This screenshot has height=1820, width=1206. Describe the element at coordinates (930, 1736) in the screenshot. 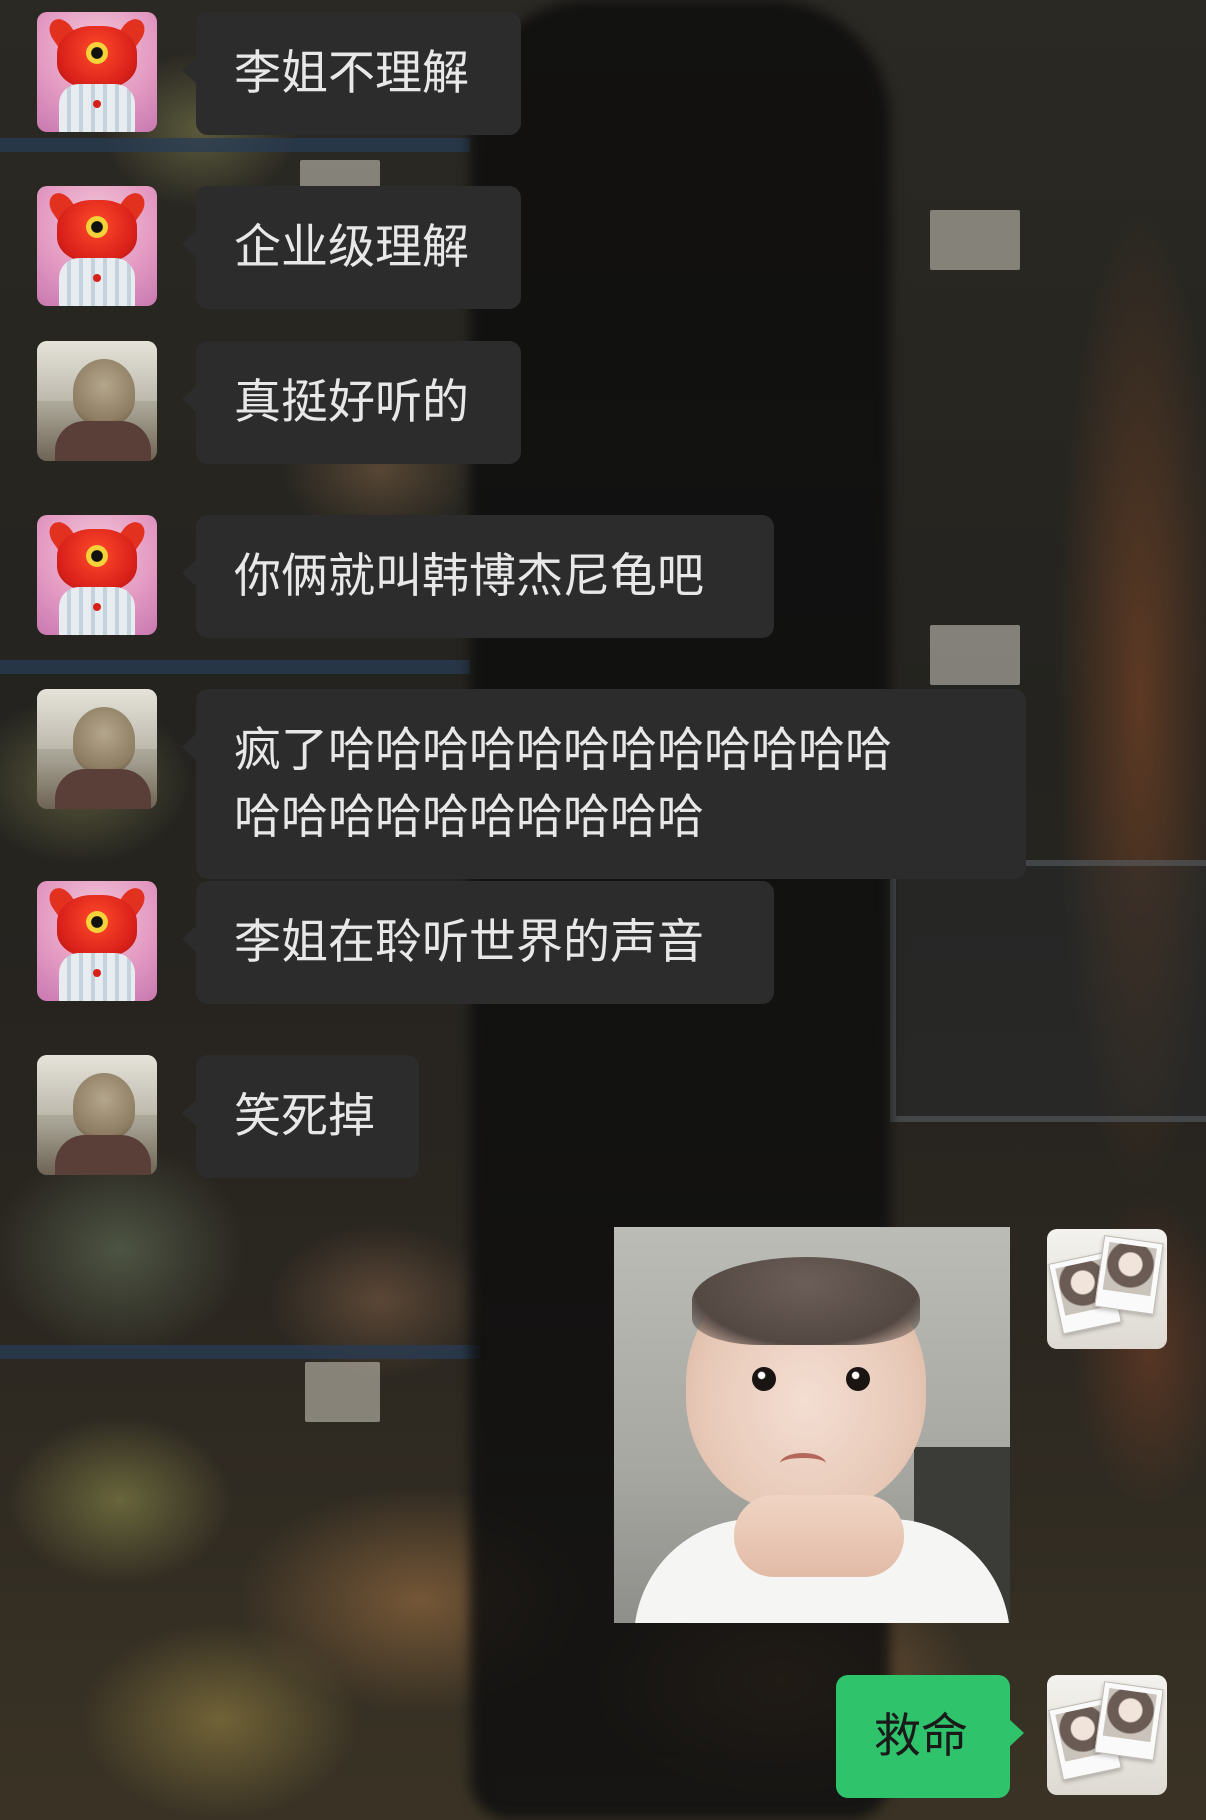

I see `message-bubble-outgoing: 救命` at that location.